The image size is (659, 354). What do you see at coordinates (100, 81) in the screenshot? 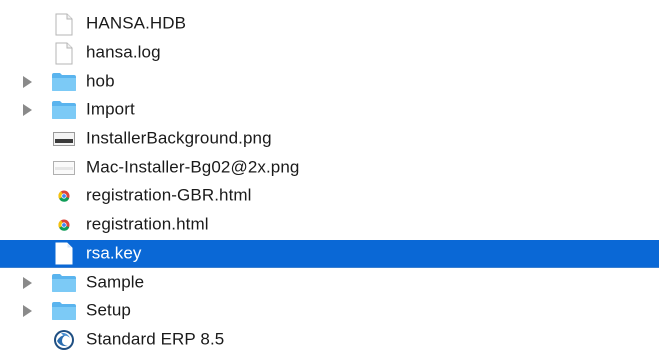
I see `folder-name: hob` at bounding box center [100, 81].